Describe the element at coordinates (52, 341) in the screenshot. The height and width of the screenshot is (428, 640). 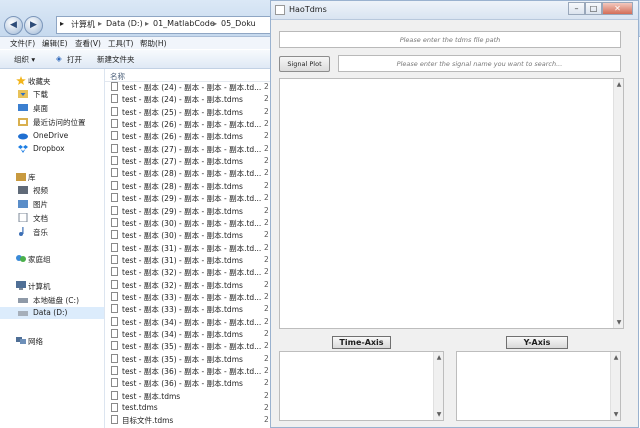
I see `nav-network: 网络` at that location.